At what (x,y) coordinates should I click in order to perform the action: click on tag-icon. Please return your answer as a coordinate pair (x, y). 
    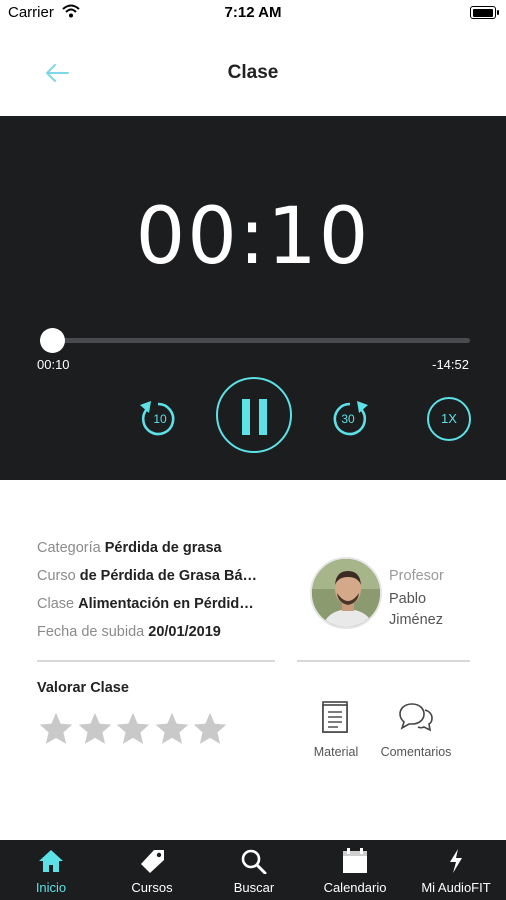
    Looking at the image, I should click on (152, 861).